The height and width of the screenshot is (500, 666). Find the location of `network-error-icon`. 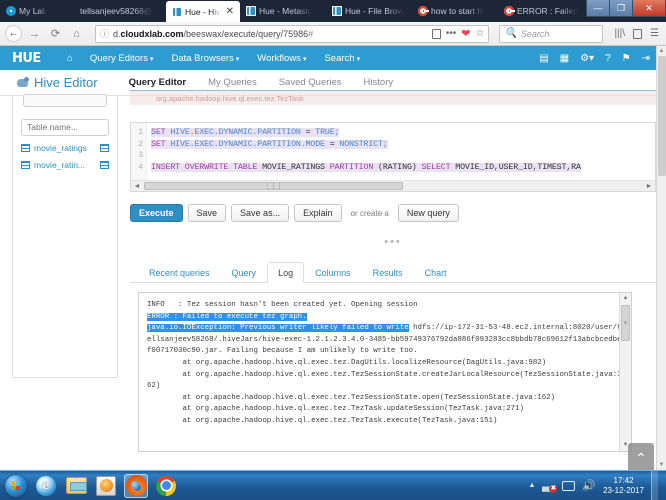

network-error-icon is located at coordinates (550, 486).